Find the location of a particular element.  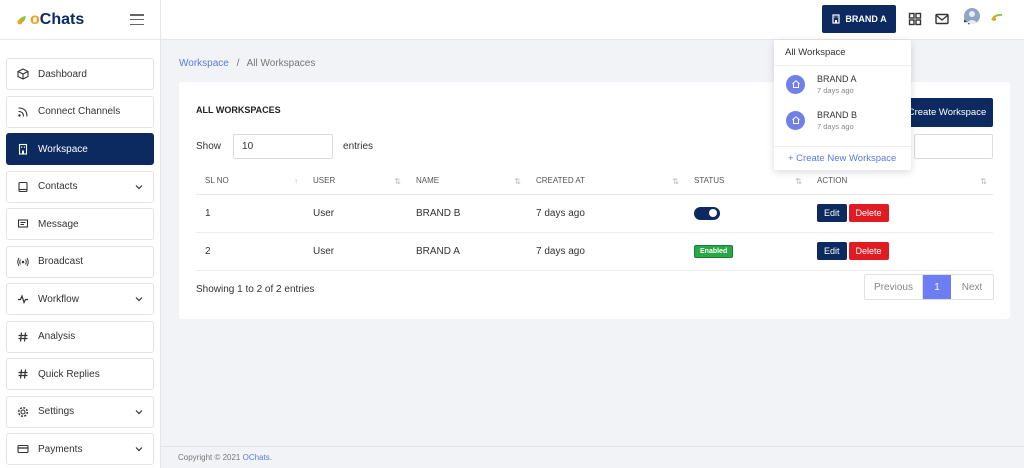

sidebar-item-workflow: Workflow is located at coordinates (80, 299).